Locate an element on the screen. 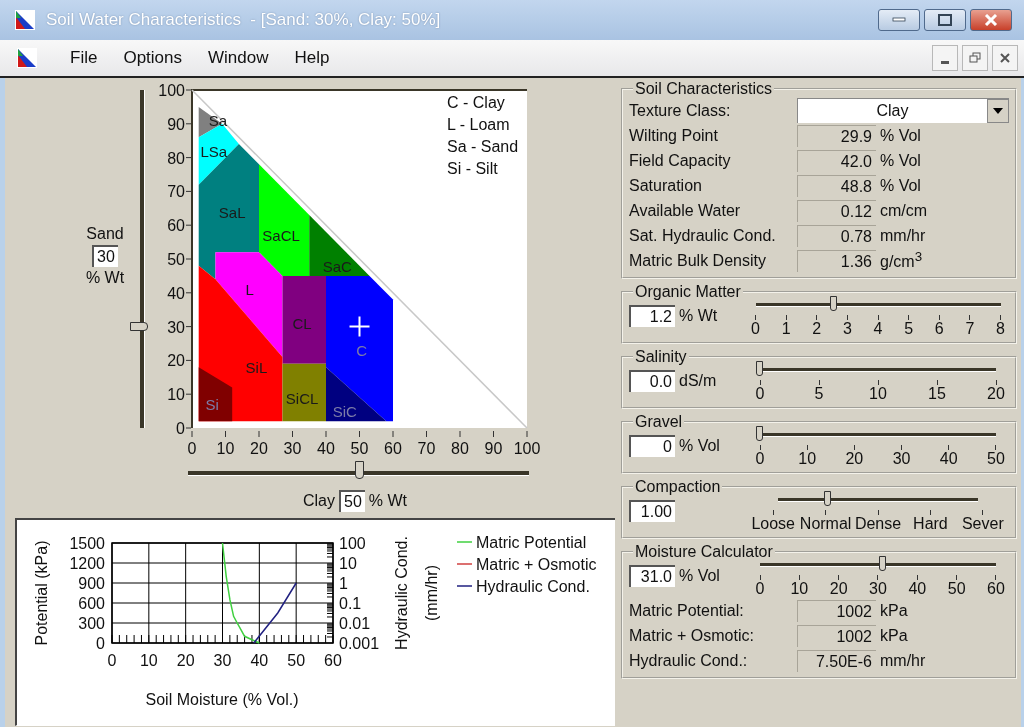 The width and height of the screenshot is (1024, 727). value-input: 0 is located at coordinates (652, 446).